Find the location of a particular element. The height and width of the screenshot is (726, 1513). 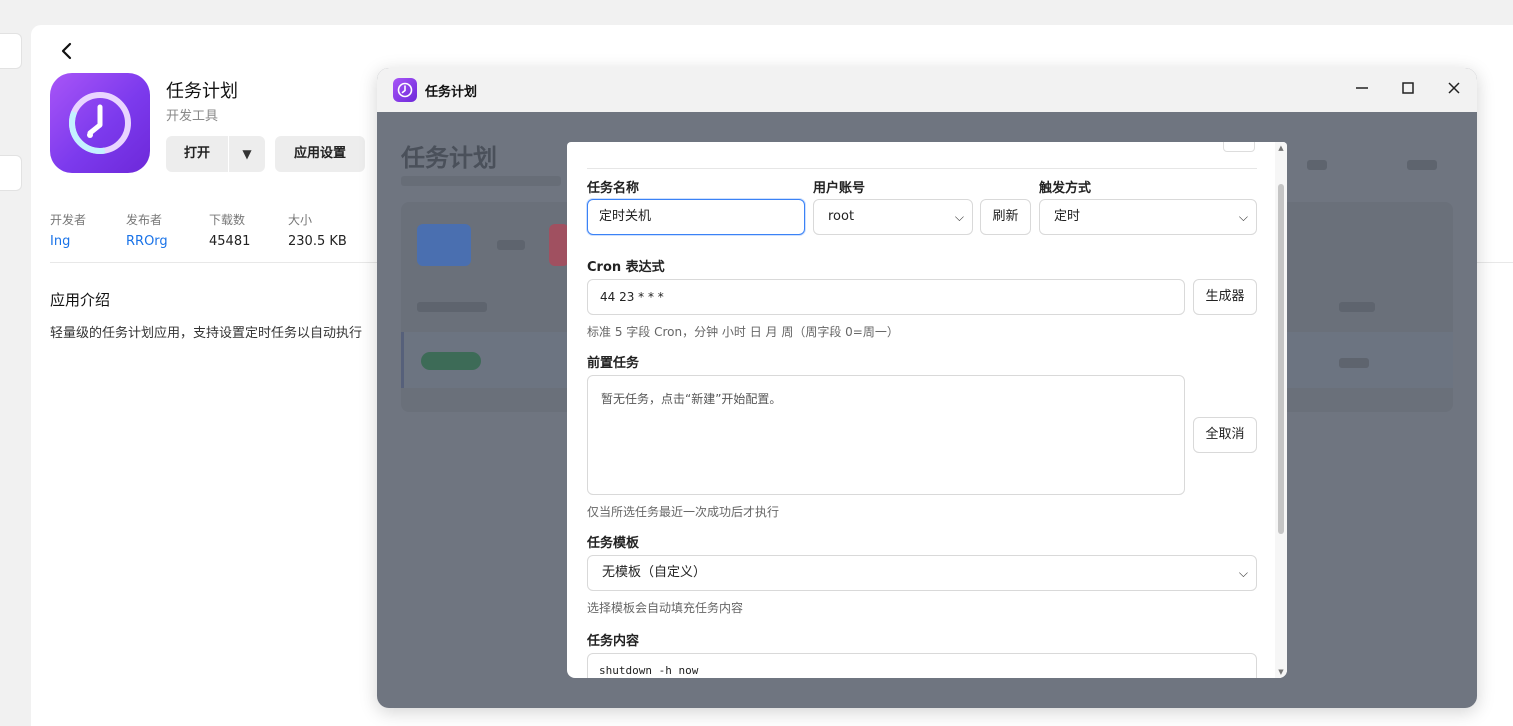

maximize-icon is located at coordinates (1408, 88).